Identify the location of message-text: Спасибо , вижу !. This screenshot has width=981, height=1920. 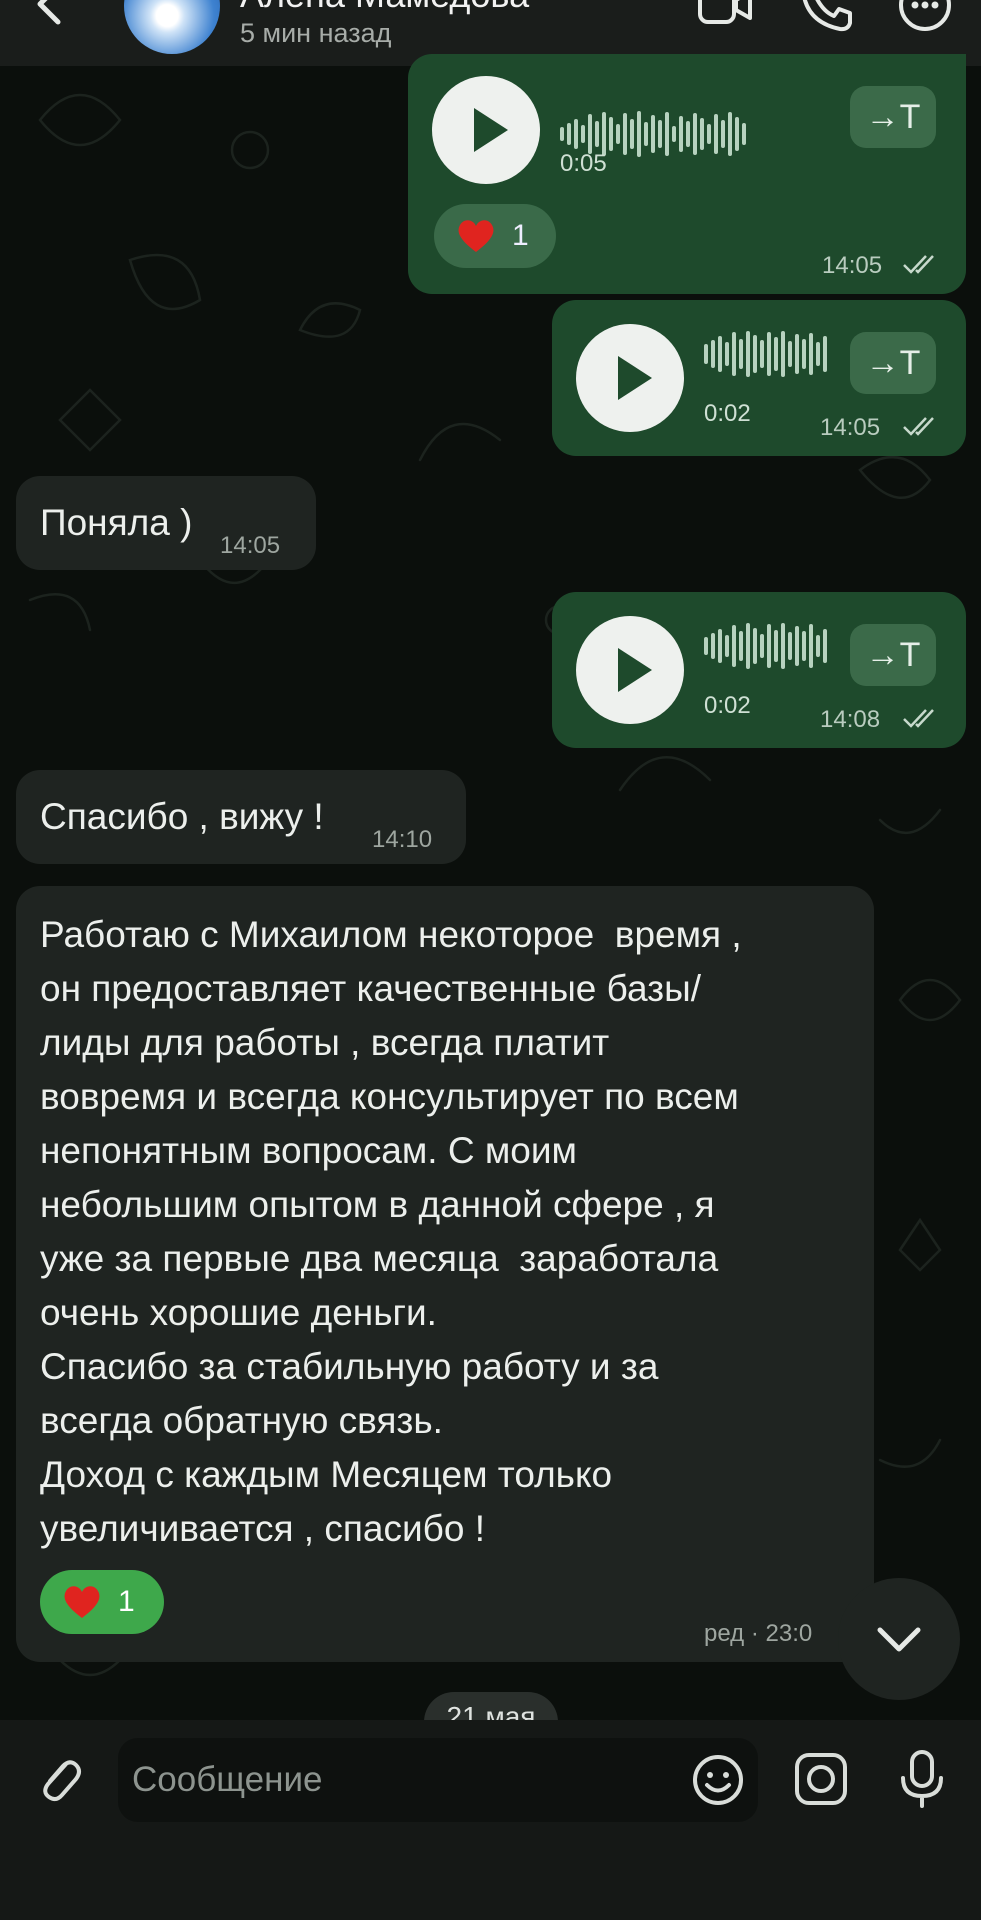
(182, 816).